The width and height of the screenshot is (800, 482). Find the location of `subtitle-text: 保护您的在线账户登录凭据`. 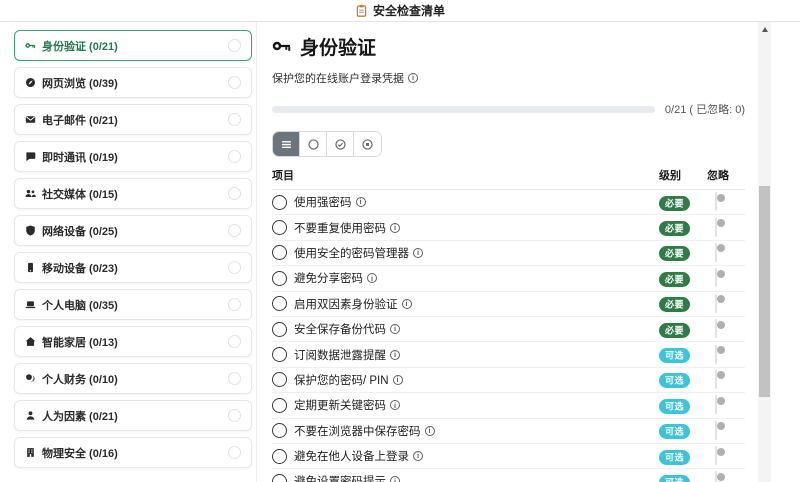

subtitle-text: 保护您的在线账户登录凭据 is located at coordinates (338, 79).